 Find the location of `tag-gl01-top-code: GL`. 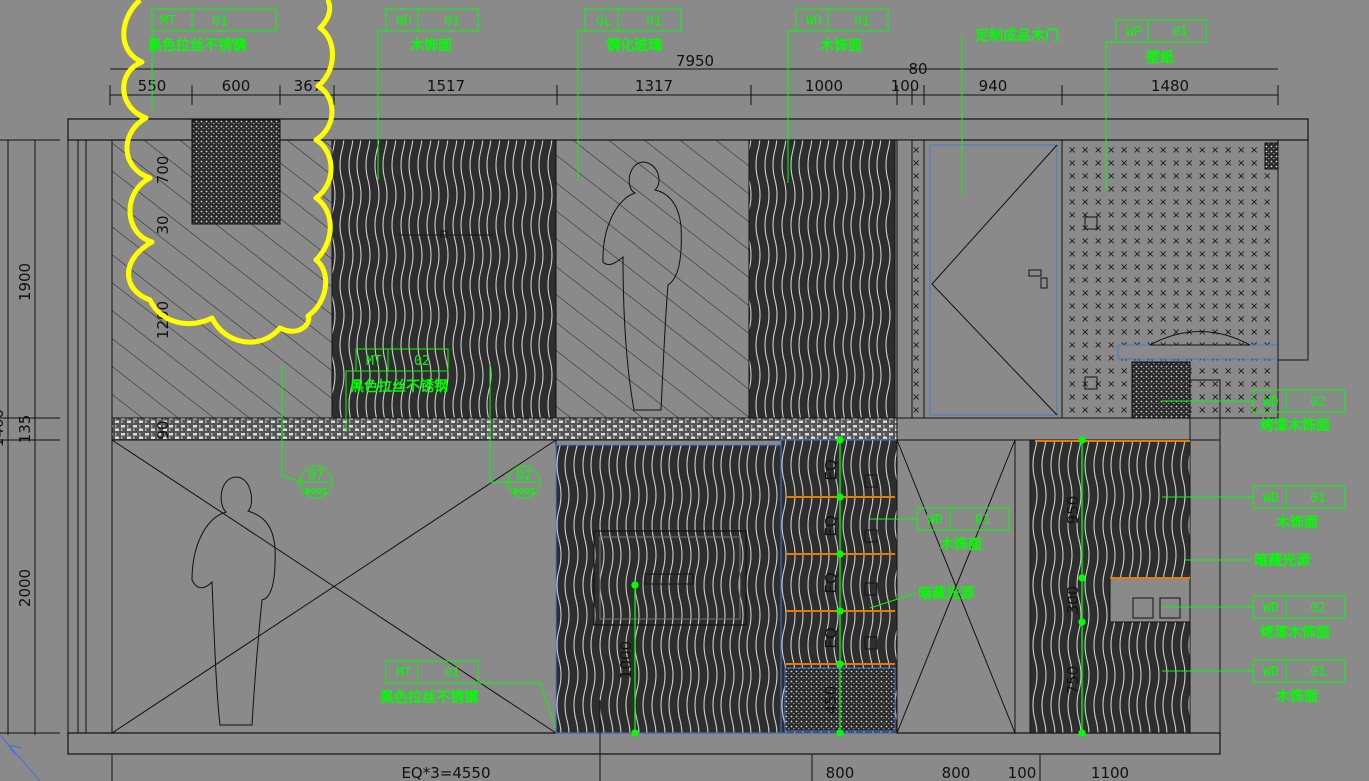

tag-gl01-top-code: GL is located at coordinates (604, 21).